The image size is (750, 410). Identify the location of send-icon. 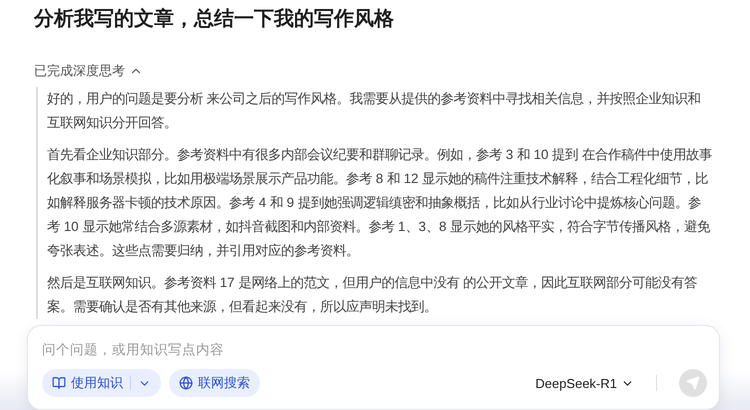
(693, 383).